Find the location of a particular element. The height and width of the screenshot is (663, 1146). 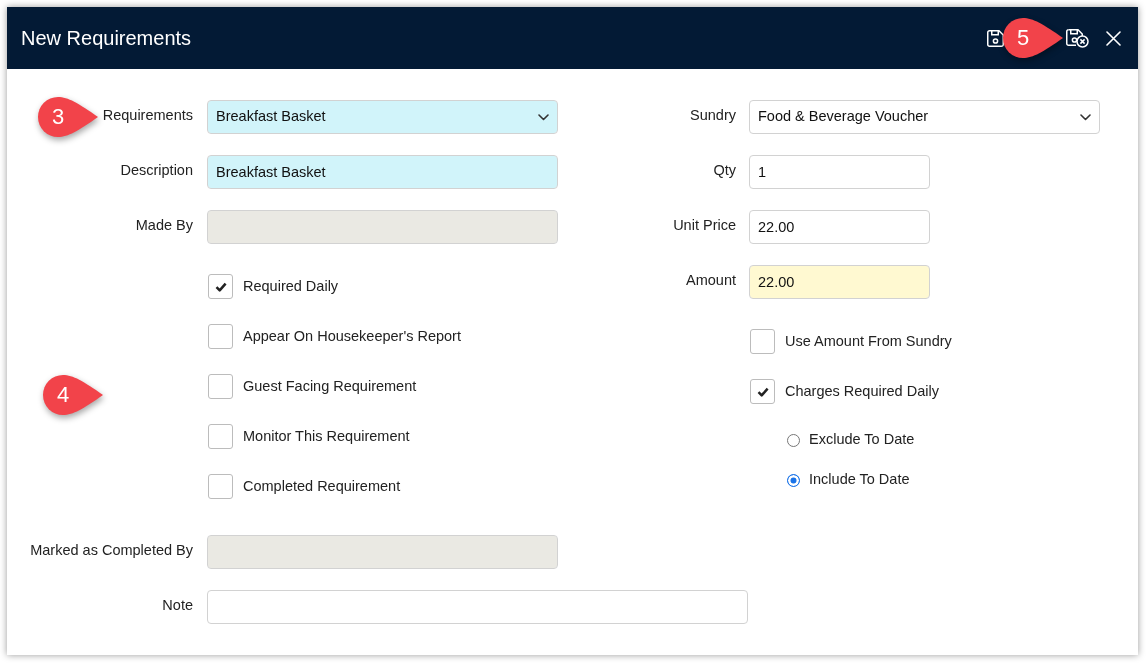

field-label: Requirements is located at coordinates (147, 115).